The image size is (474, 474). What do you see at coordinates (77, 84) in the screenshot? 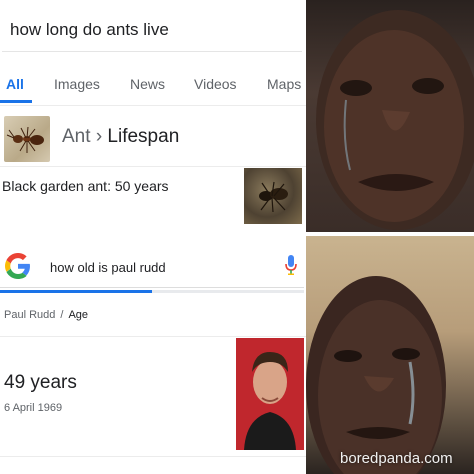
I see `tab-images: Images` at bounding box center [77, 84].